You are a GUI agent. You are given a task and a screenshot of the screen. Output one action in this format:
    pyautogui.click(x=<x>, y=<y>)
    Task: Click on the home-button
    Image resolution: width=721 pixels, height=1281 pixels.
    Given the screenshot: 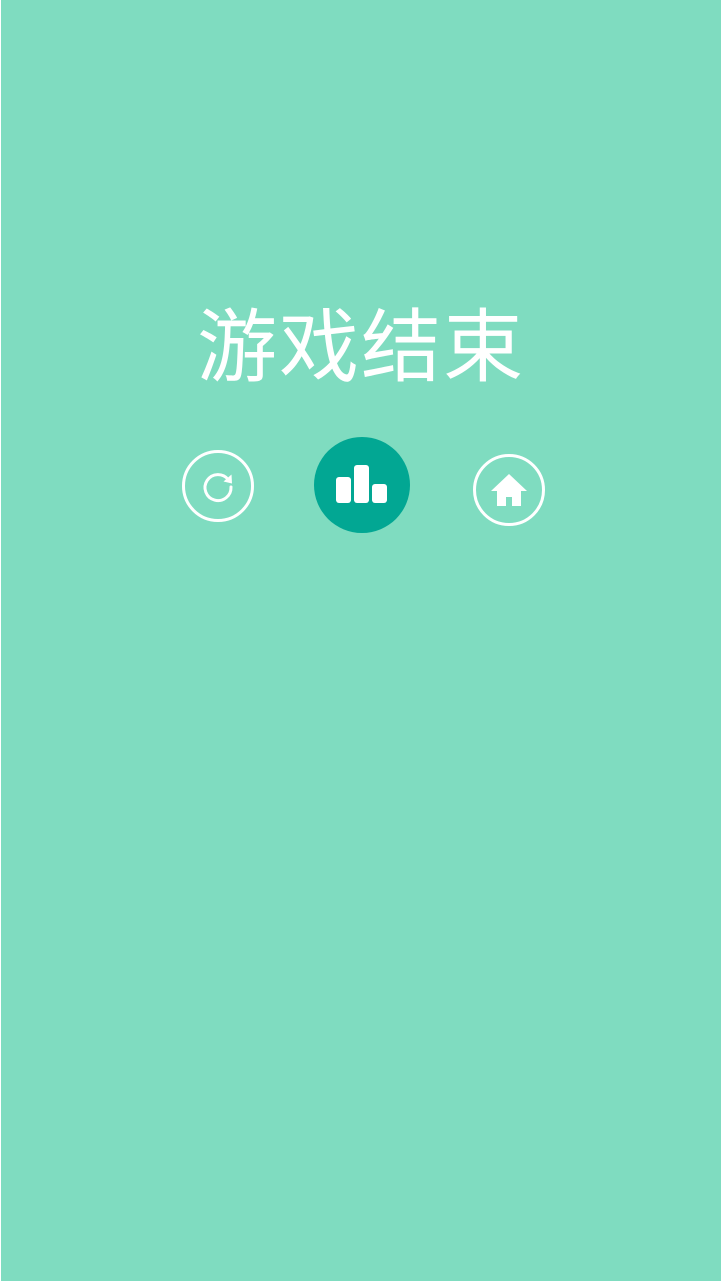 What is the action you would take?
    pyautogui.click(x=509, y=490)
    